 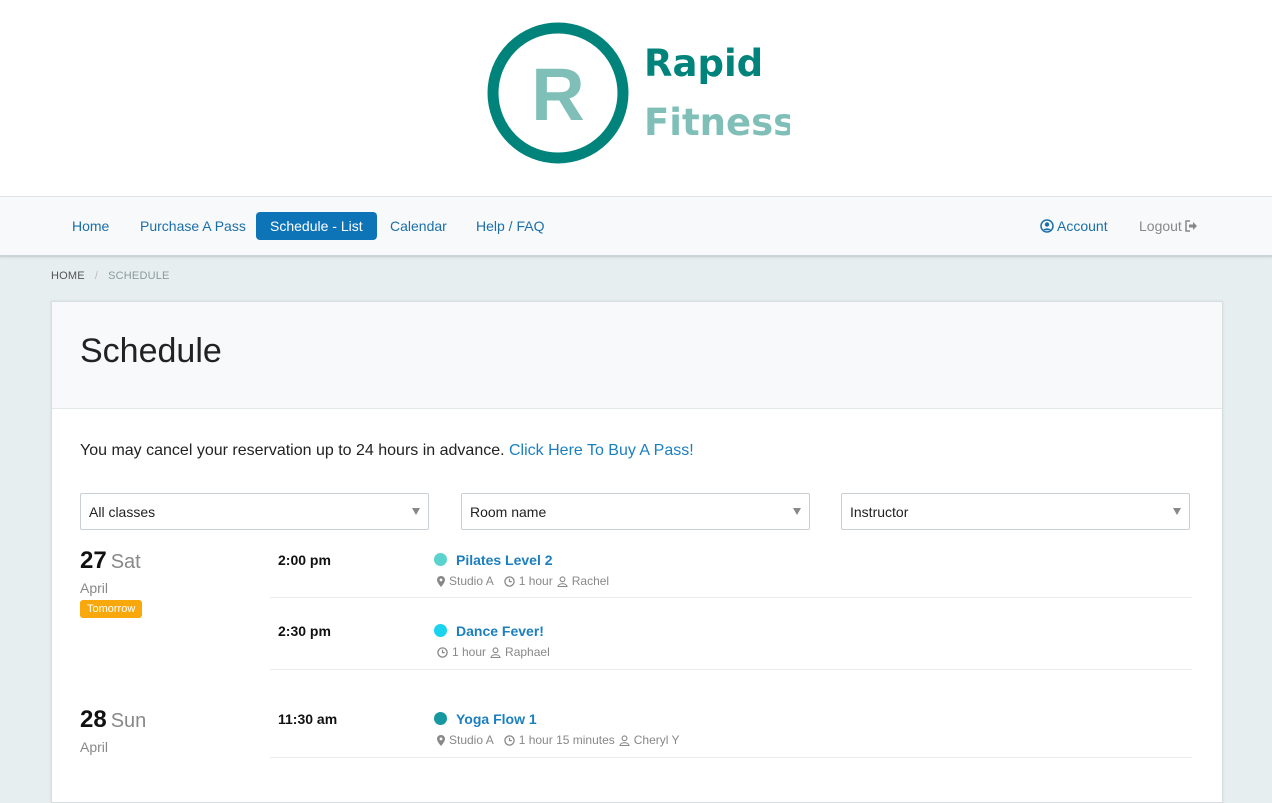 I want to click on user-circle-icon, so click(x=1047, y=226).